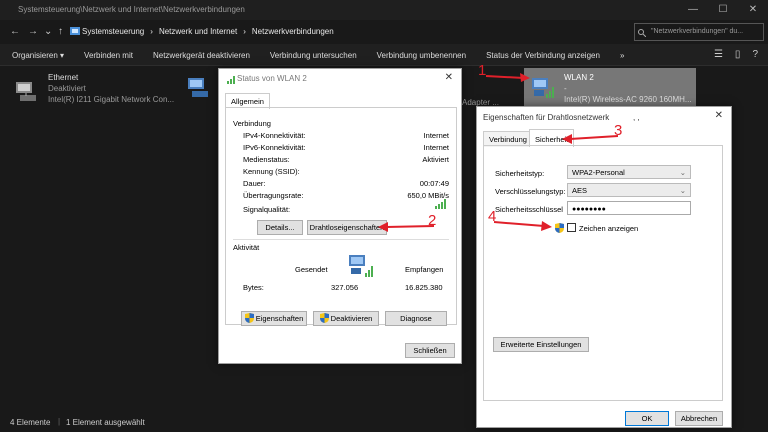 This screenshot has height=432, width=768. Describe the element at coordinates (313, 55) in the screenshot. I see `diagnose-connection-button: Verbindung untersuchen` at that location.